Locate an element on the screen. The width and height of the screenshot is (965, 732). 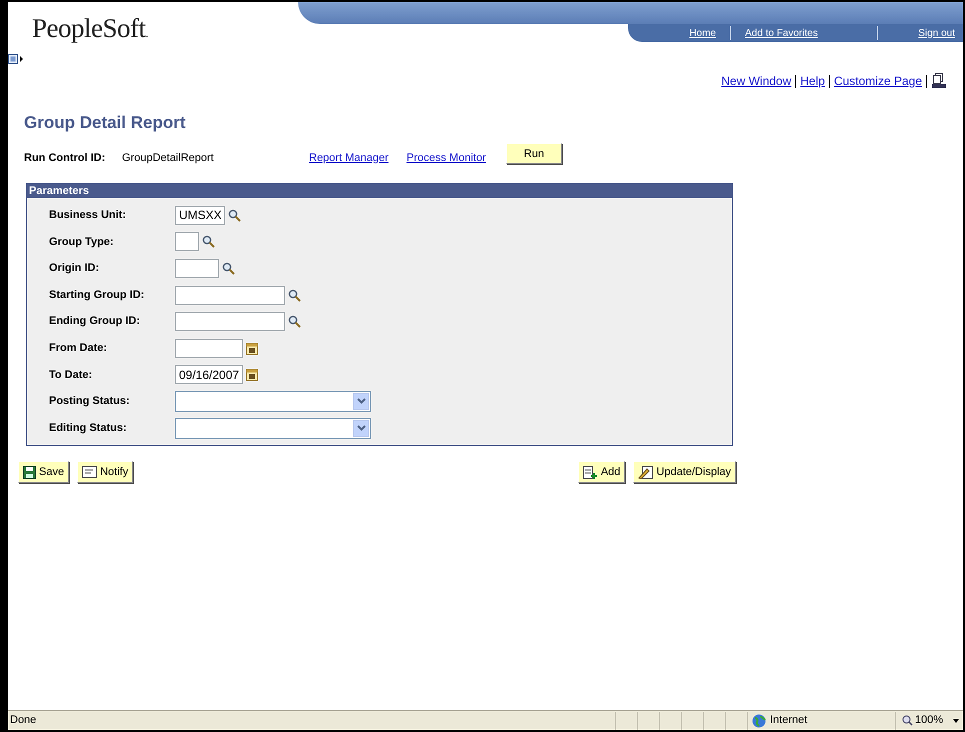
save-button: Save is located at coordinates (44, 472).